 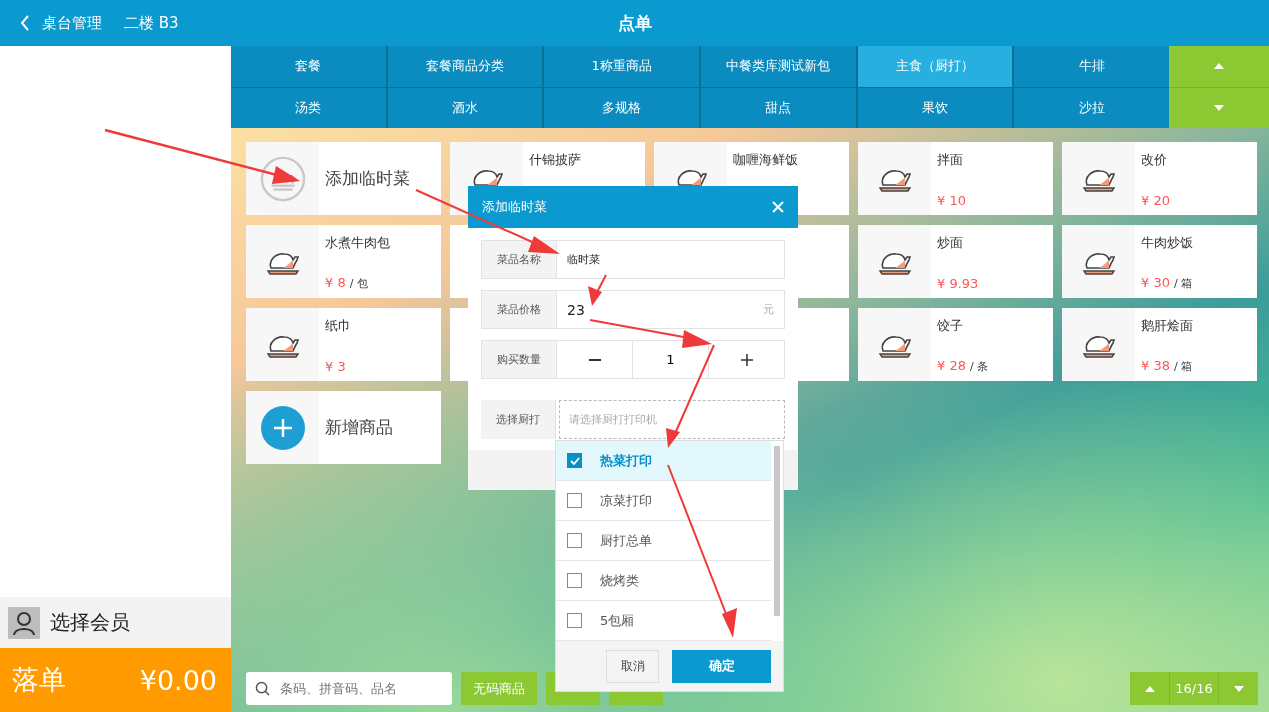 I want to click on product-card: 新增商品, so click(x=343, y=427).